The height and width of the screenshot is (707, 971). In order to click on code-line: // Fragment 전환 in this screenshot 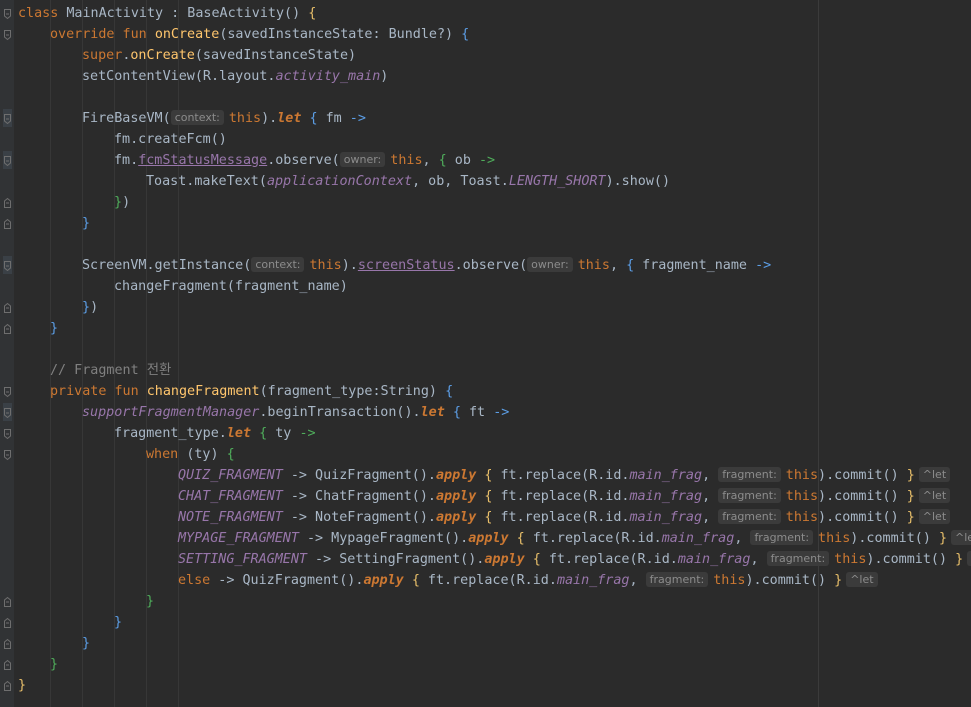, I will do `click(94, 370)`.